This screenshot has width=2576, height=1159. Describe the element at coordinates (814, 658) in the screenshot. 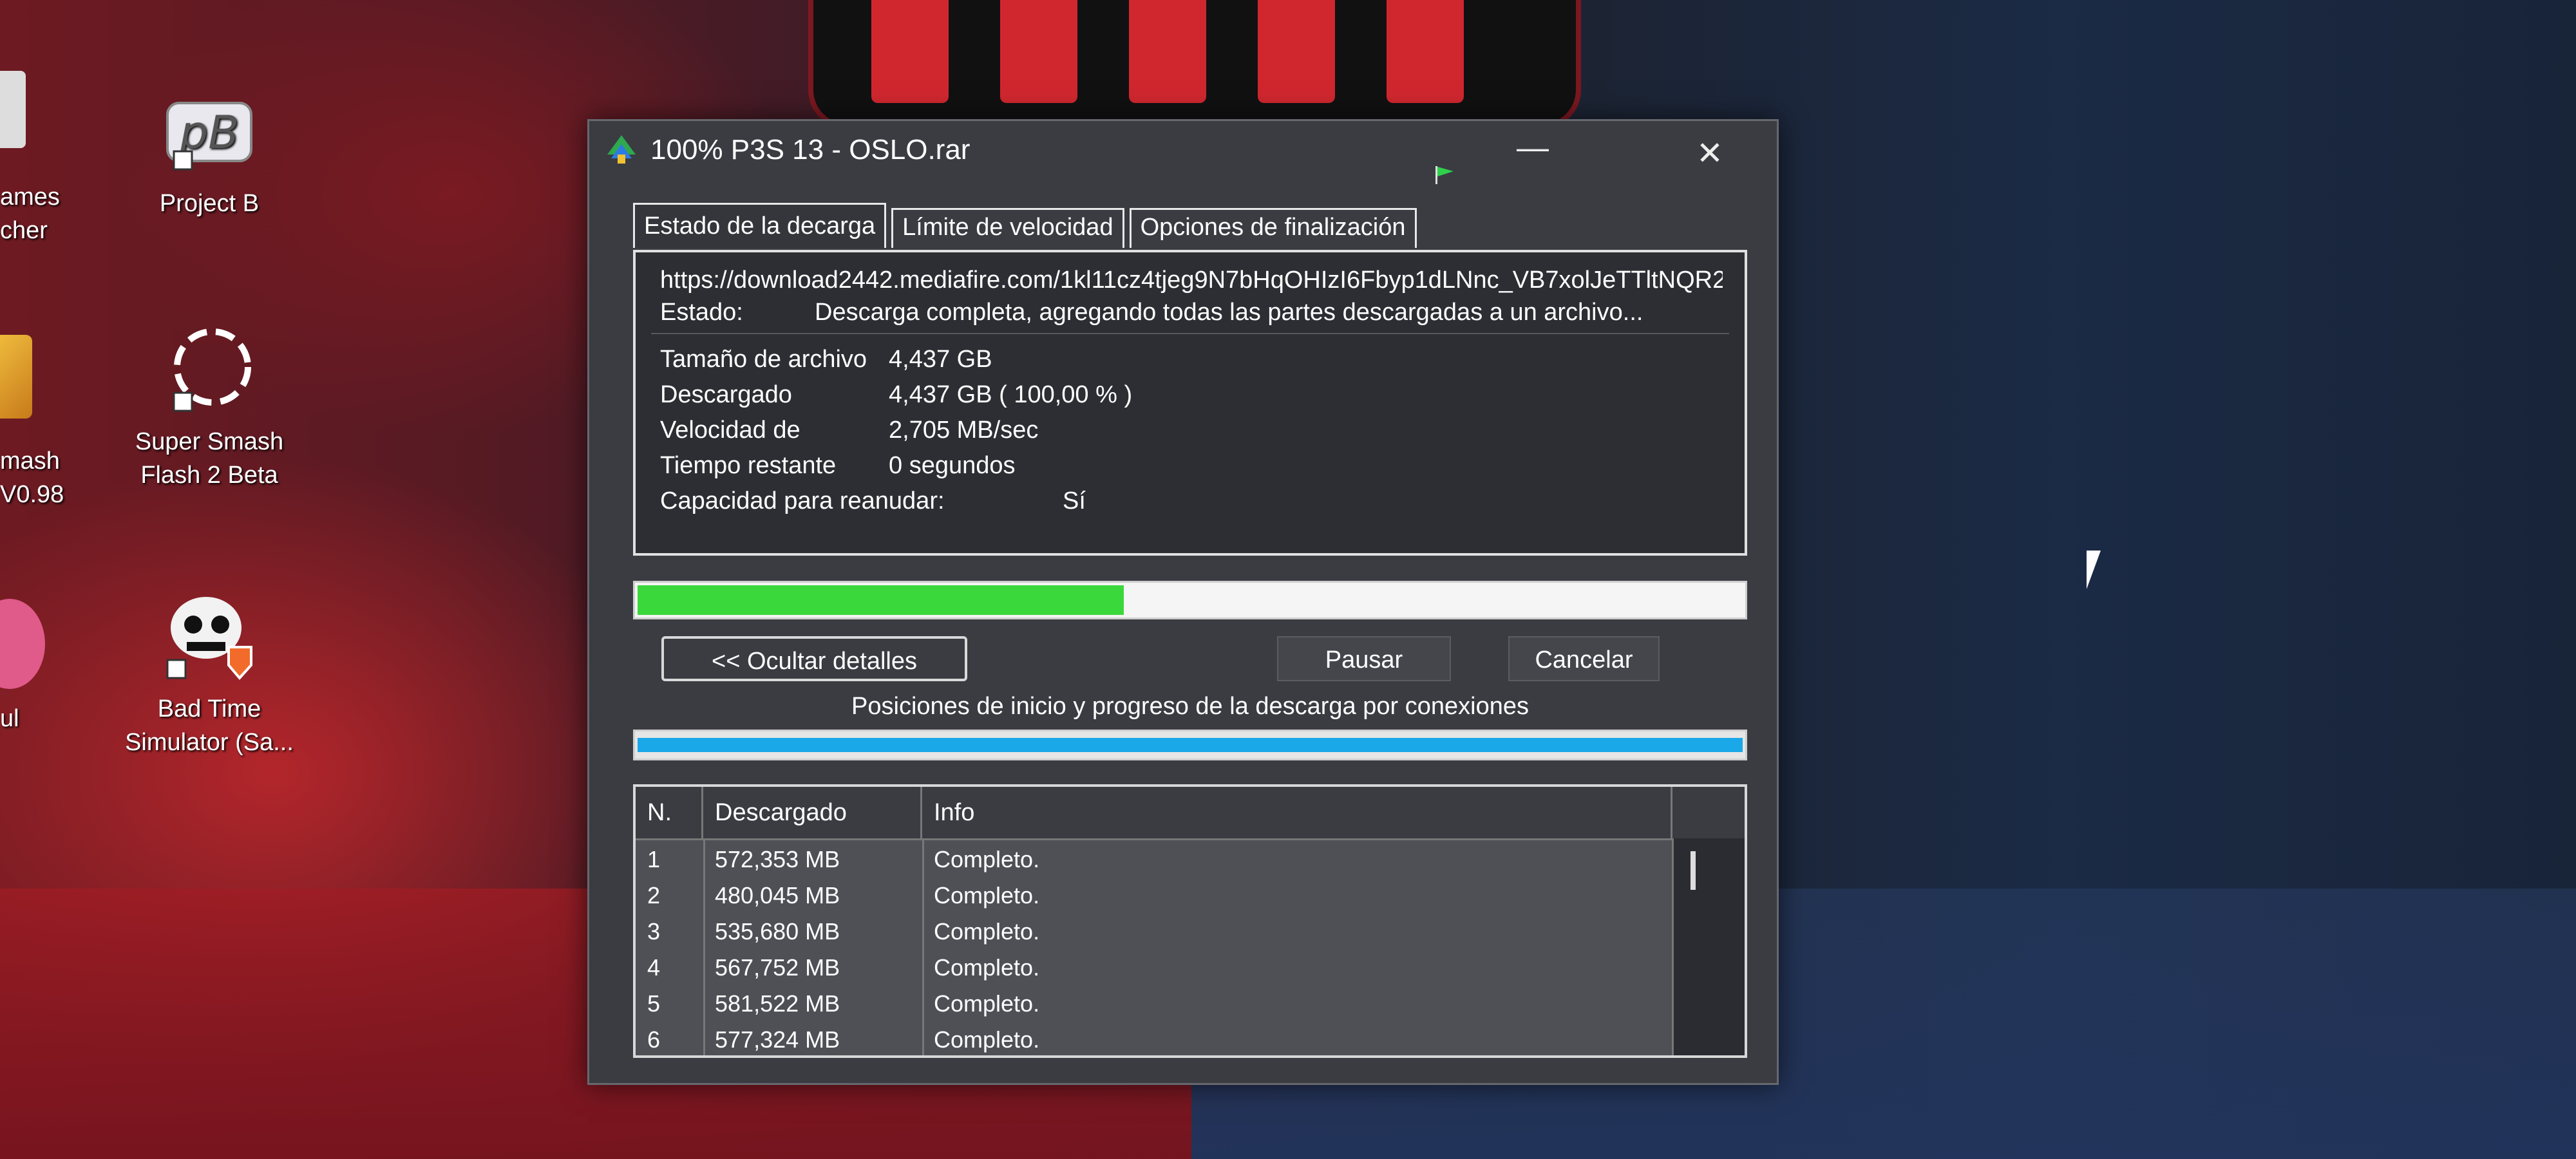

I see `hide-details-button: << Ocultar detalles` at that location.